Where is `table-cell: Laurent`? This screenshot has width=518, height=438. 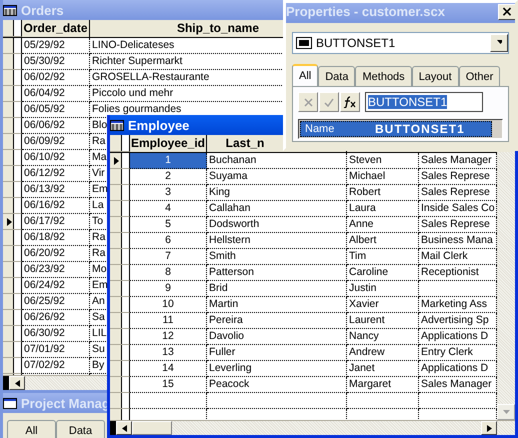
table-cell: Laurent is located at coordinates (383, 321).